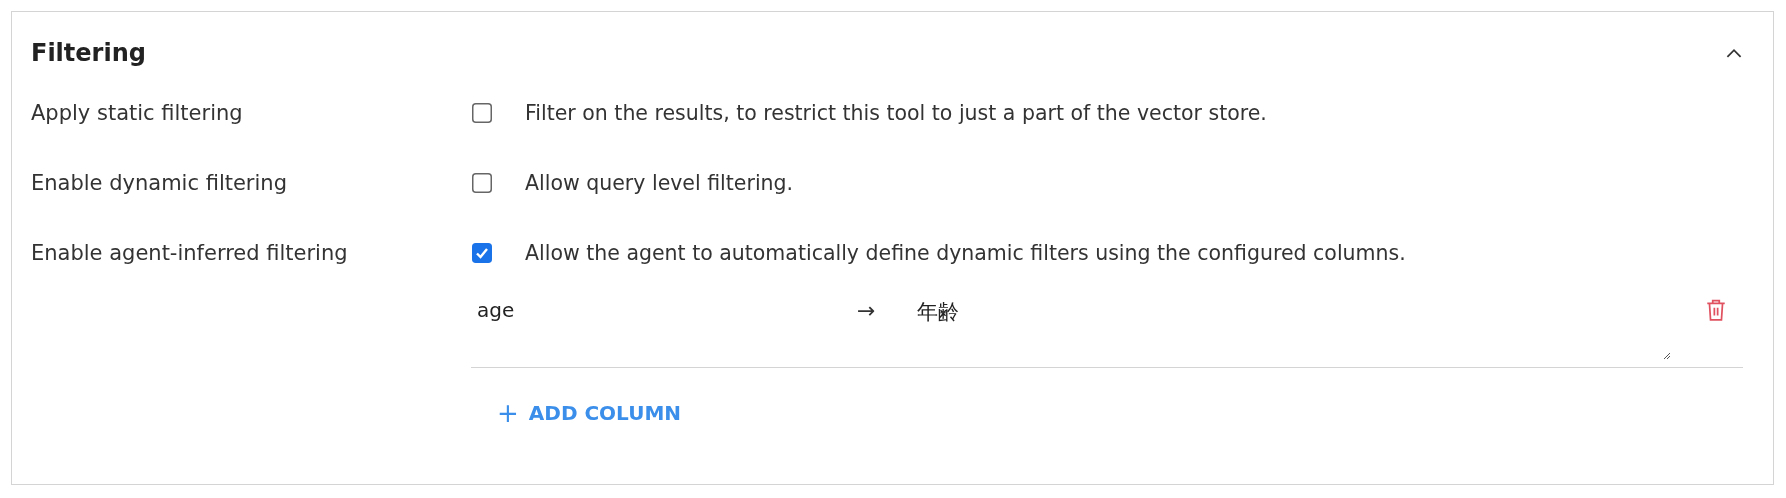 The image size is (1786, 498). I want to click on option-label: Enable agent-inferred filtering, so click(190, 253).